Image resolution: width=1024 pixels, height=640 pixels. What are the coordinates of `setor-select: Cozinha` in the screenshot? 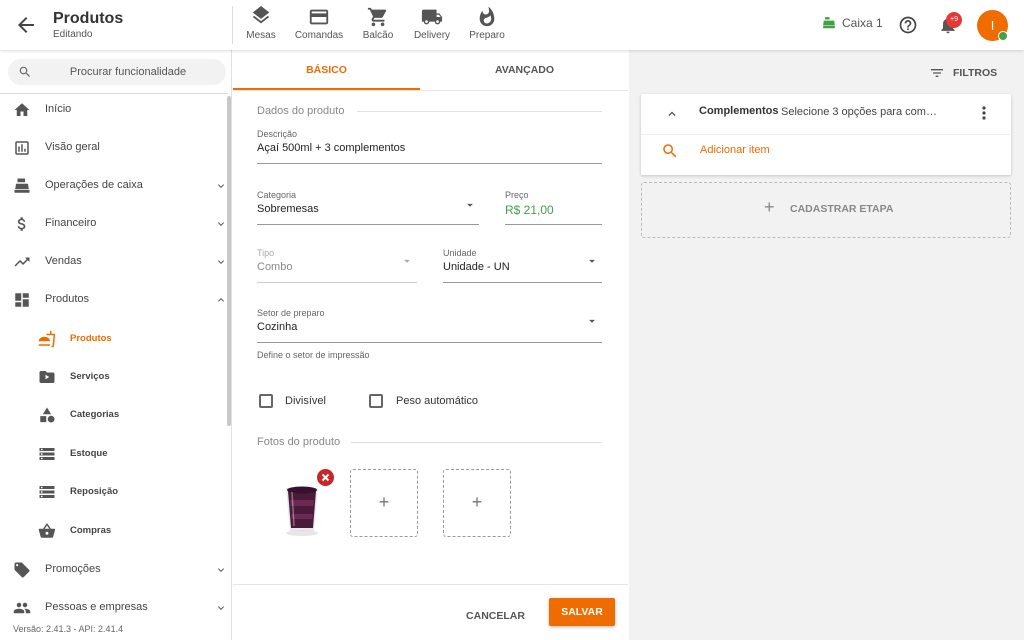 It's located at (277, 327).